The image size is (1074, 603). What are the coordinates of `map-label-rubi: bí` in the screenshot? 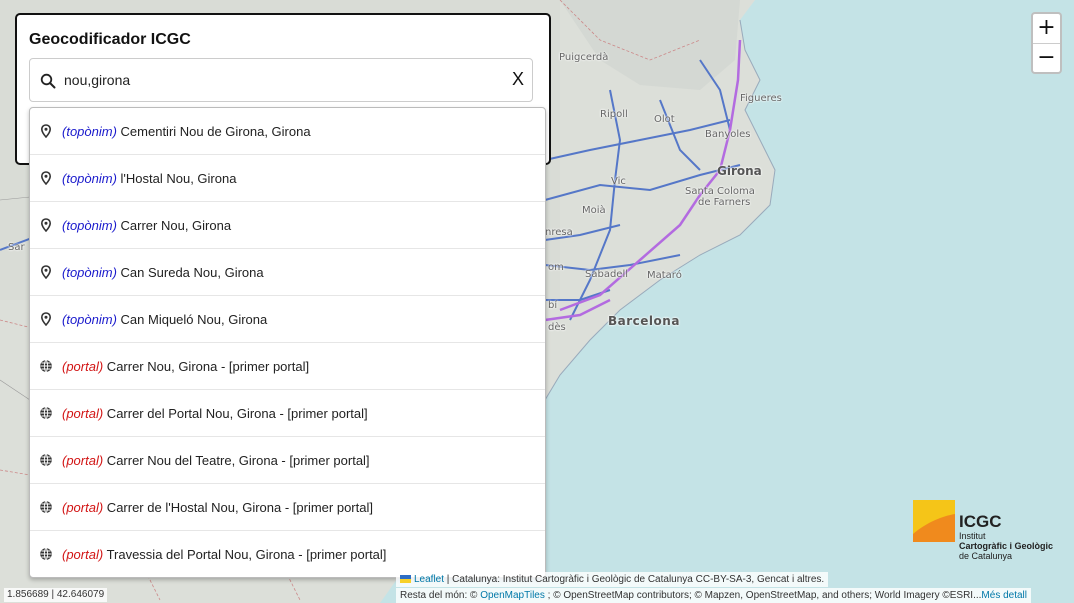 It's located at (553, 305).